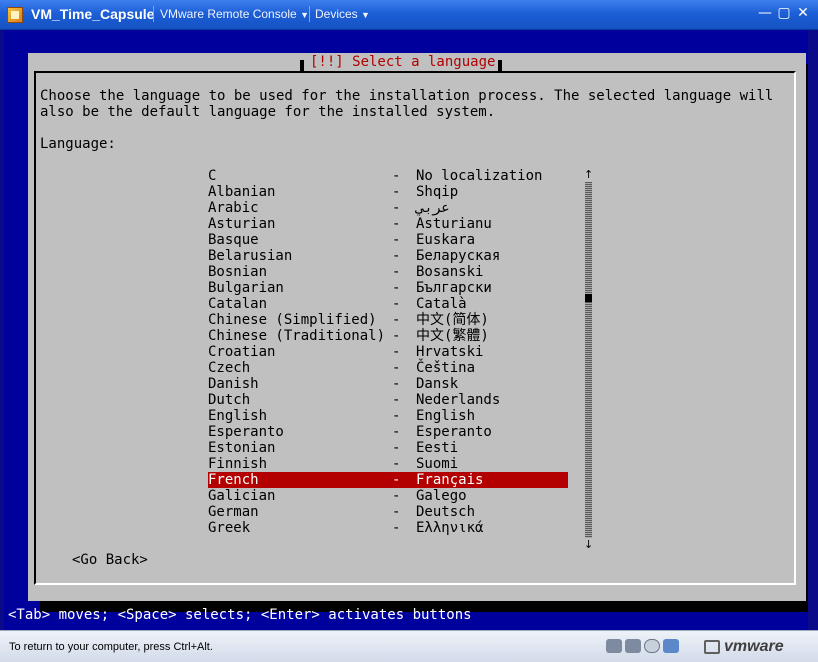  Describe the element at coordinates (229, 528) in the screenshot. I see `language-name: Greek` at that location.